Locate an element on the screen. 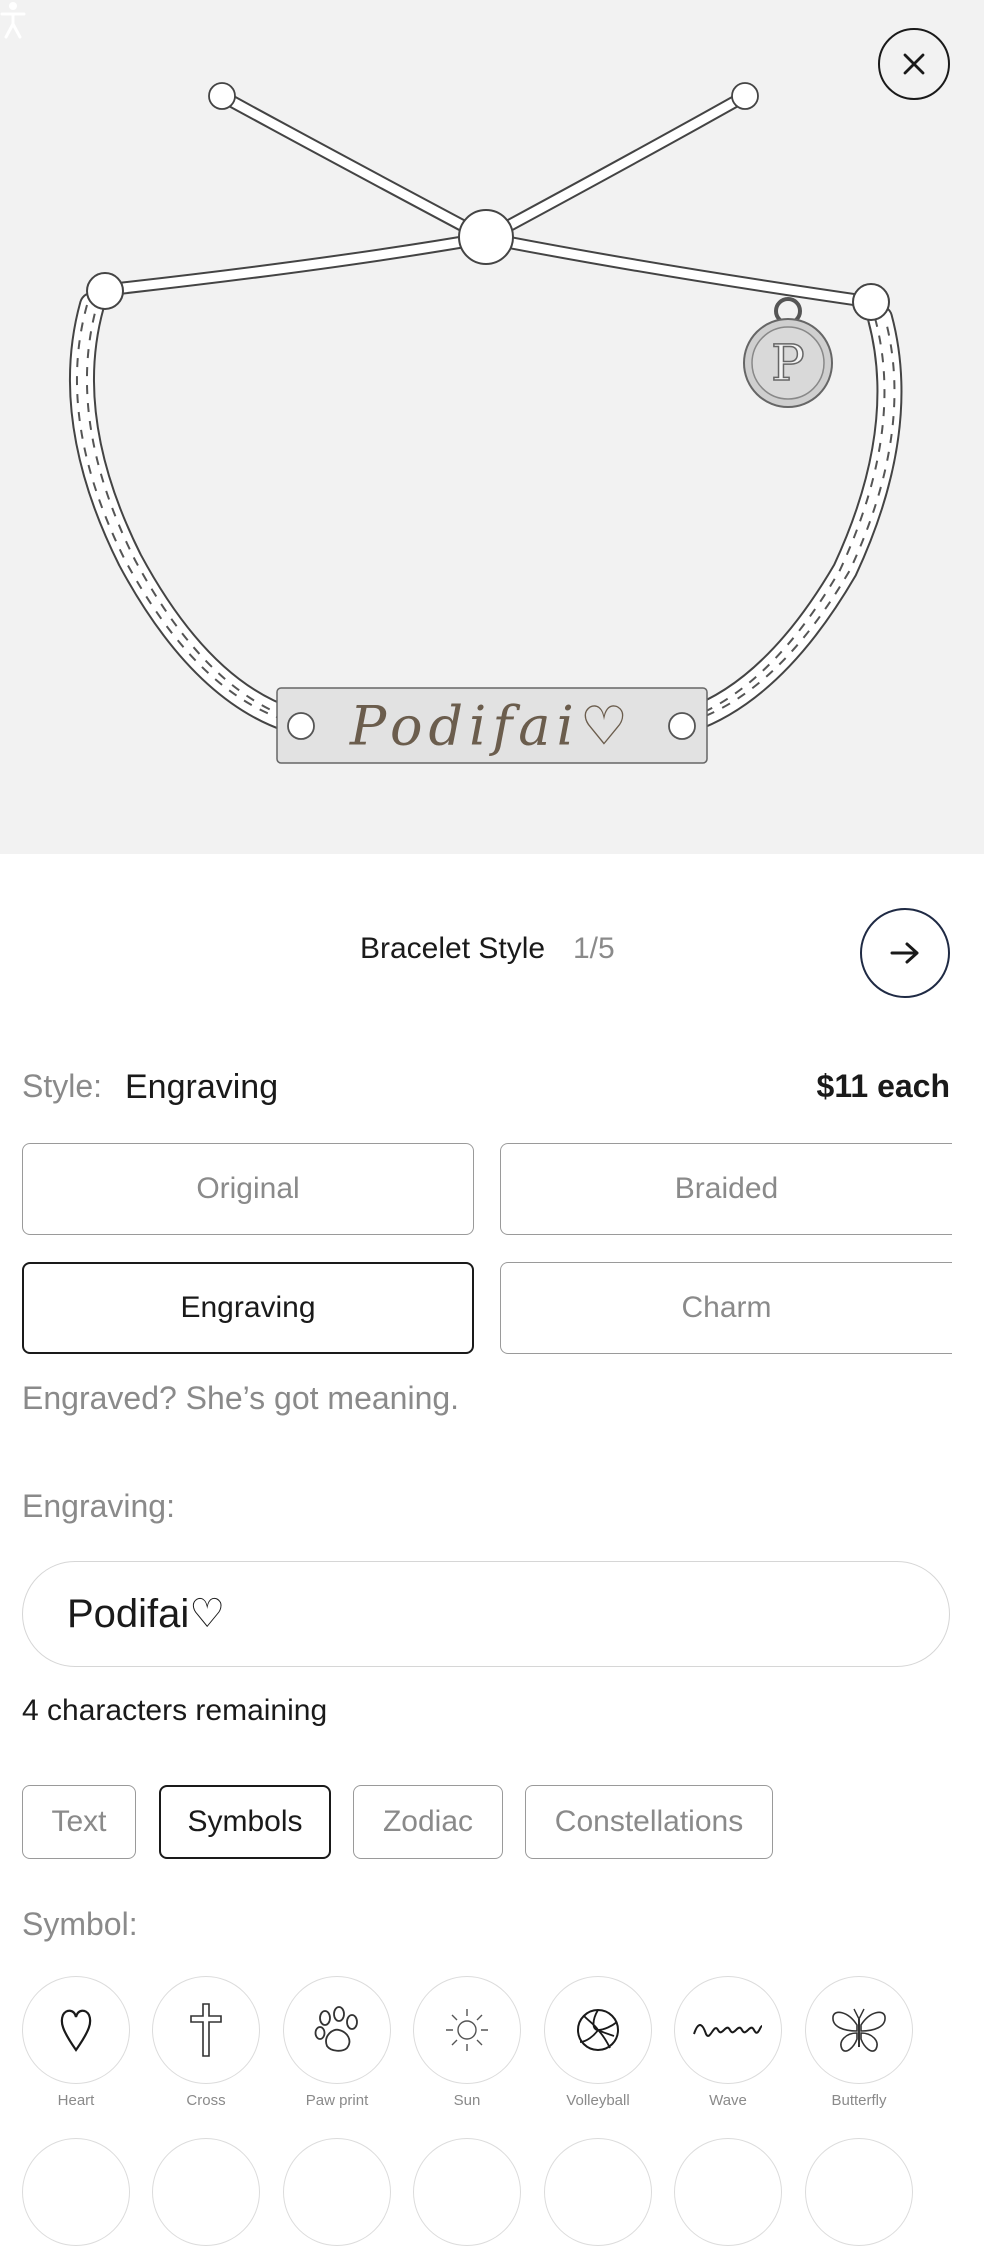 The width and height of the screenshot is (984, 2246). close-button is located at coordinates (914, 64).